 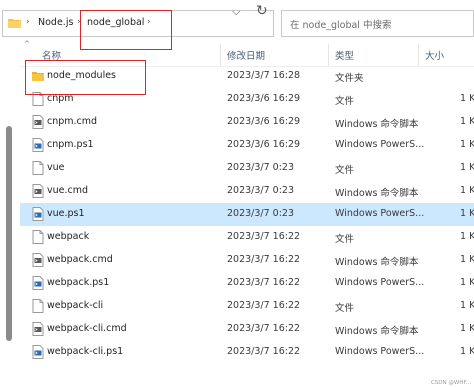 I want to click on column-headers: ^ 名称 修改日期 类型 大小, so click(x=247, y=53).